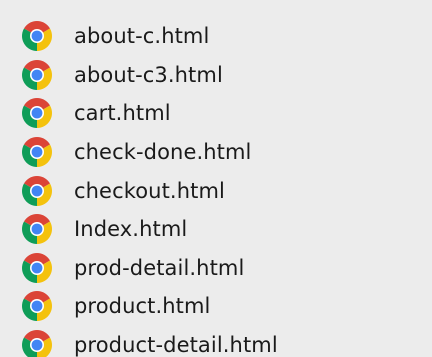  What do you see at coordinates (216, 113) in the screenshot?
I see `file-list-item: cart.html` at bounding box center [216, 113].